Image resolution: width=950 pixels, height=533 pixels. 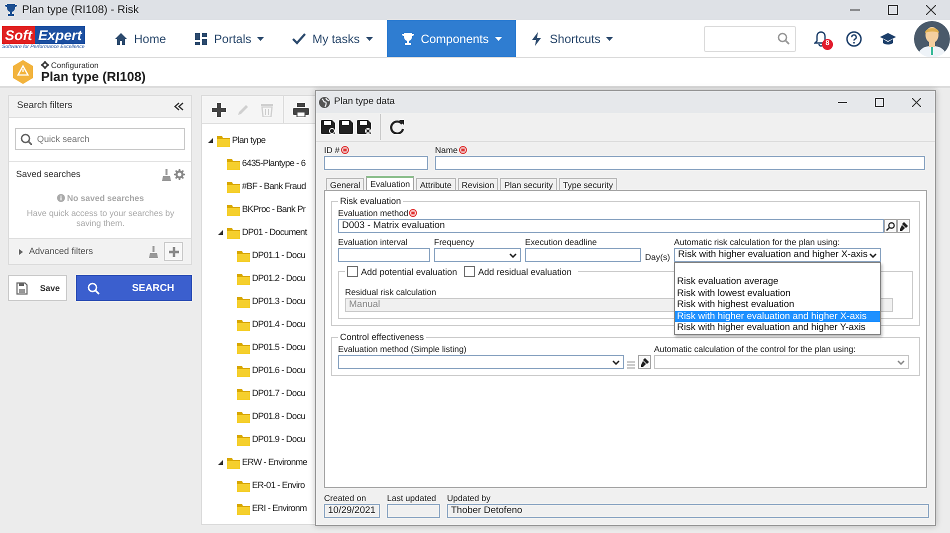 I want to click on eraser-icon, so click(x=903, y=226).